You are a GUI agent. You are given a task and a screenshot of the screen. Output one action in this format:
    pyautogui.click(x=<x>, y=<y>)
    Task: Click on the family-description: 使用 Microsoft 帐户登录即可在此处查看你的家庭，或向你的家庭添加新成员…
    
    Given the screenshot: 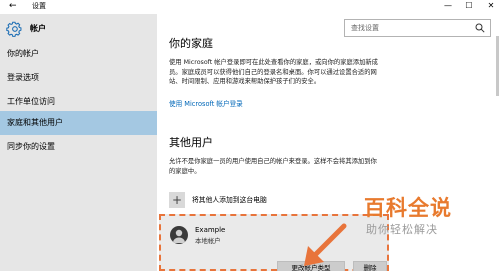 What is the action you would take?
    pyautogui.click(x=273, y=72)
    